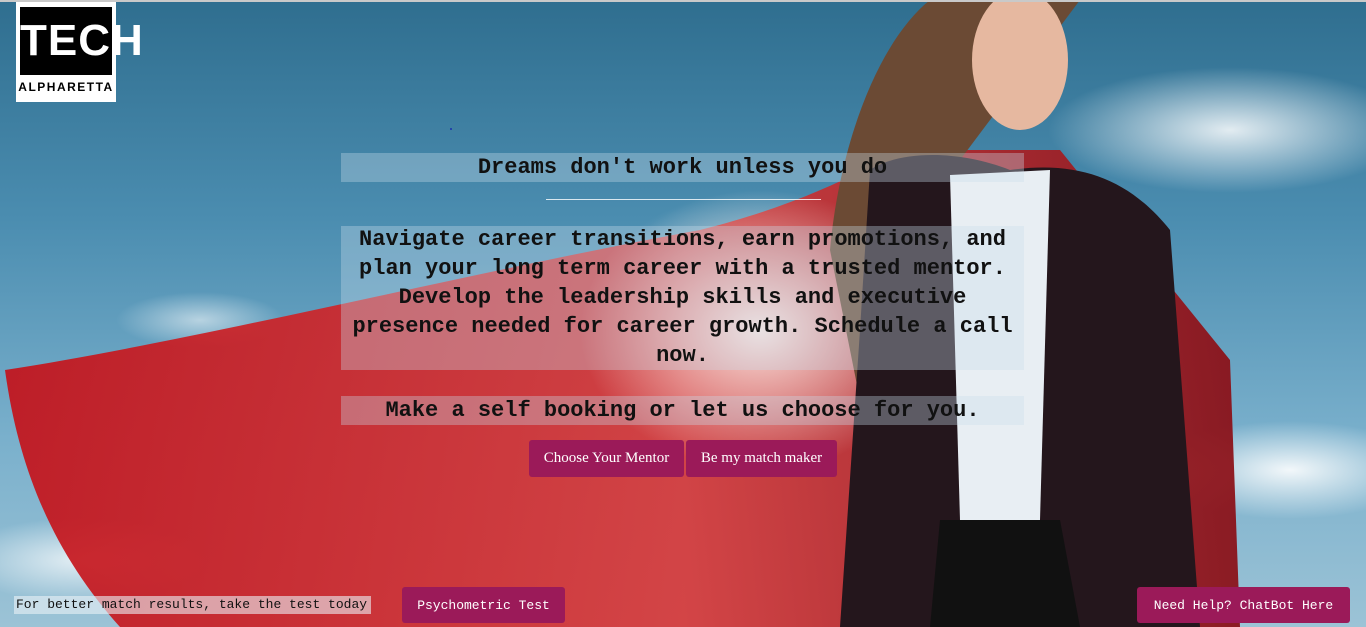 The height and width of the screenshot is (627, 1366). Describe the element at coordinates (683, 1) in the screenshot. I see `top-border` at that location.